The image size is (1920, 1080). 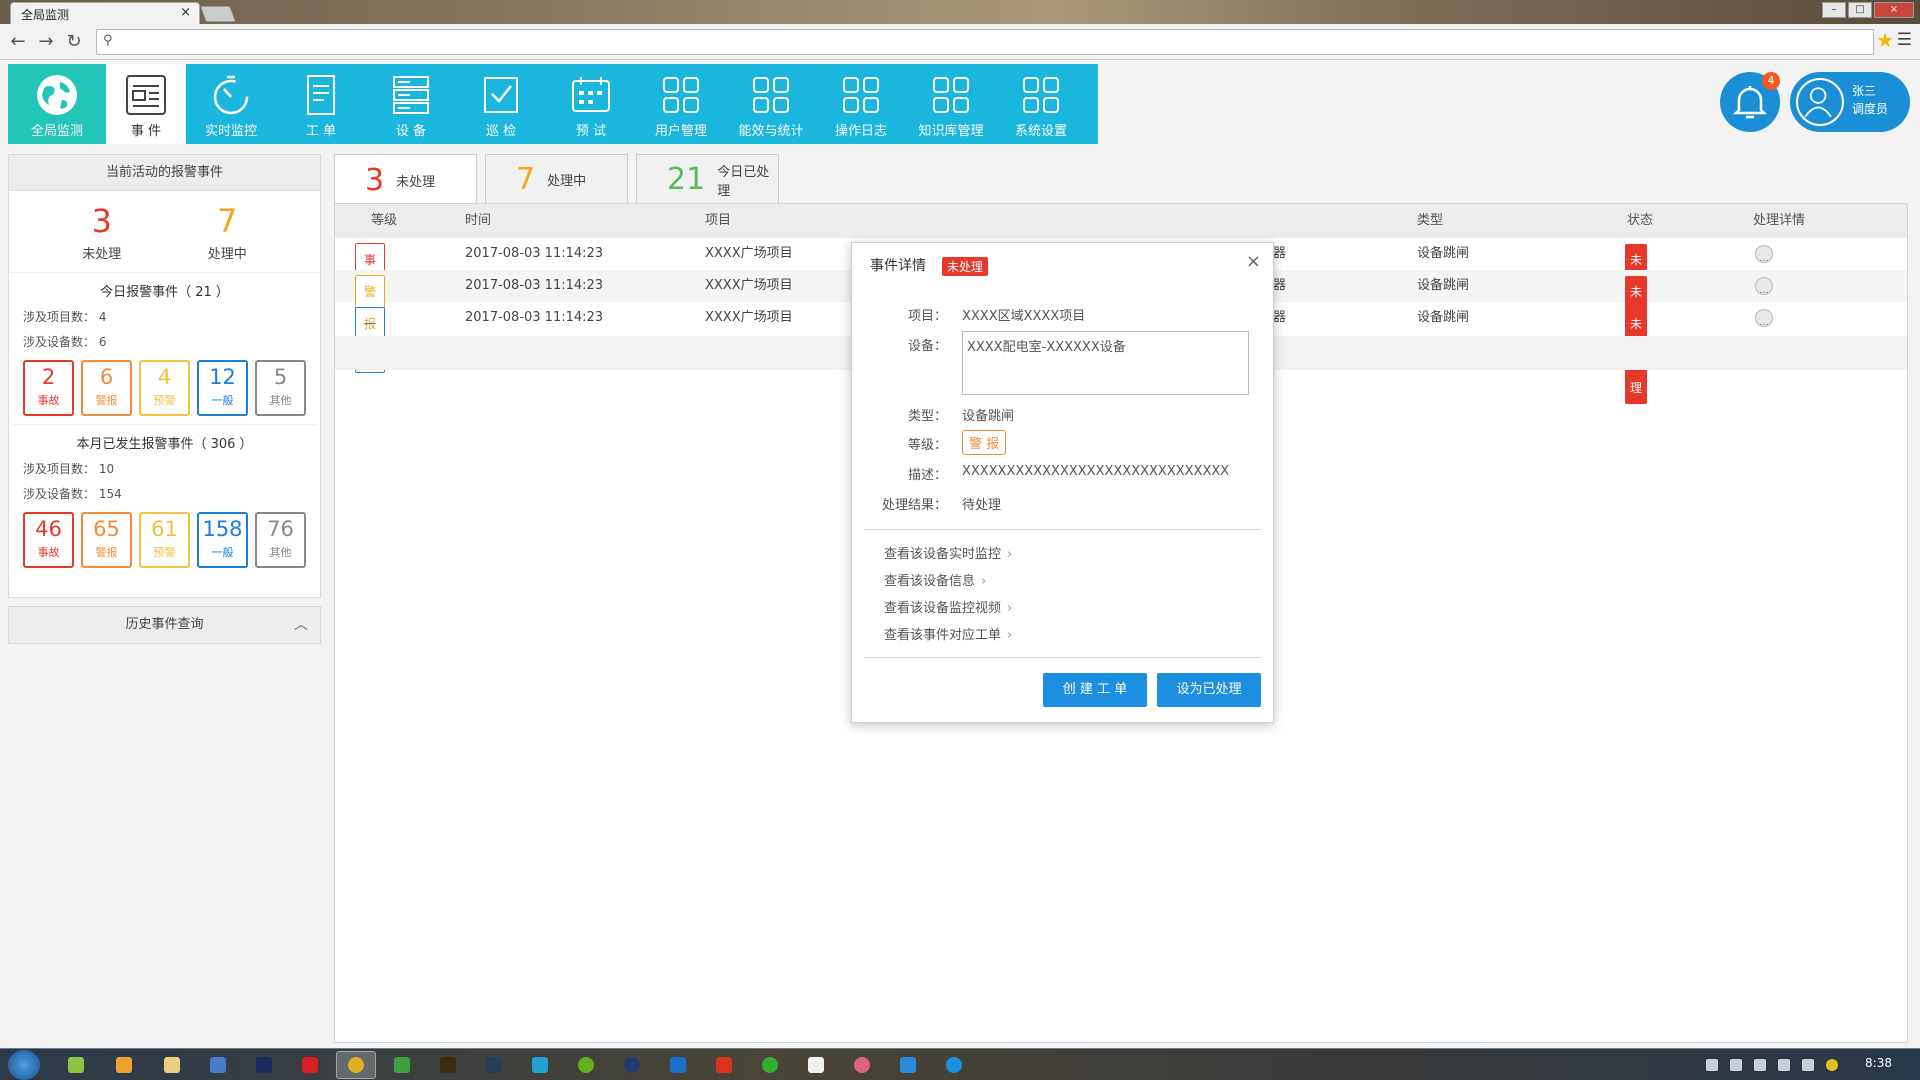 I want to click on volume-icon, so click(x=1808, y=1065).